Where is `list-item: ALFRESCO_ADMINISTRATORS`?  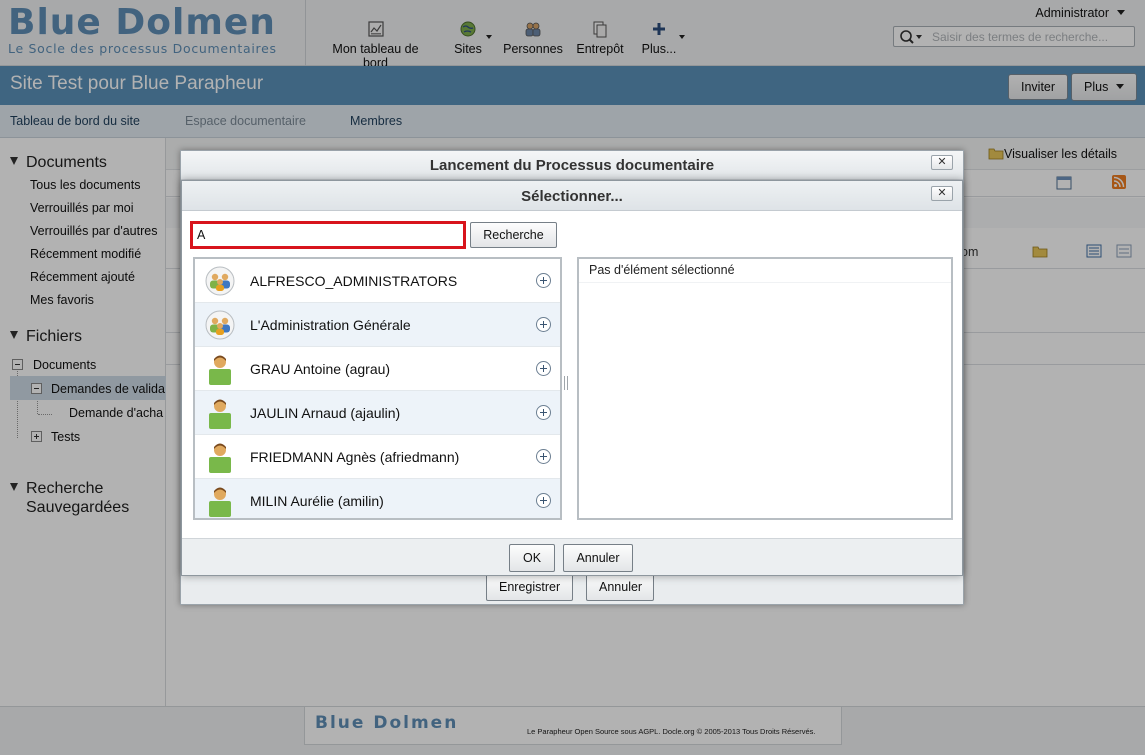
list-item: ALFRESCO_ADMINISTRATORS is located at coordinates (377, 281).